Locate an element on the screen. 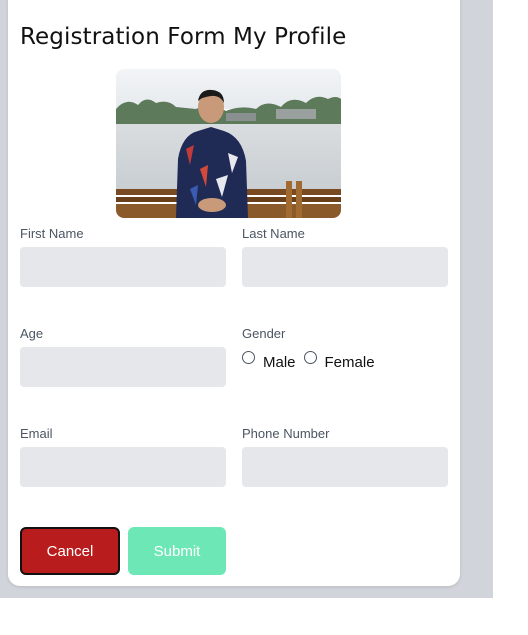 The height and width of the screenshot is (635, 528). age-label: Age is located at coordinates (32, 333).